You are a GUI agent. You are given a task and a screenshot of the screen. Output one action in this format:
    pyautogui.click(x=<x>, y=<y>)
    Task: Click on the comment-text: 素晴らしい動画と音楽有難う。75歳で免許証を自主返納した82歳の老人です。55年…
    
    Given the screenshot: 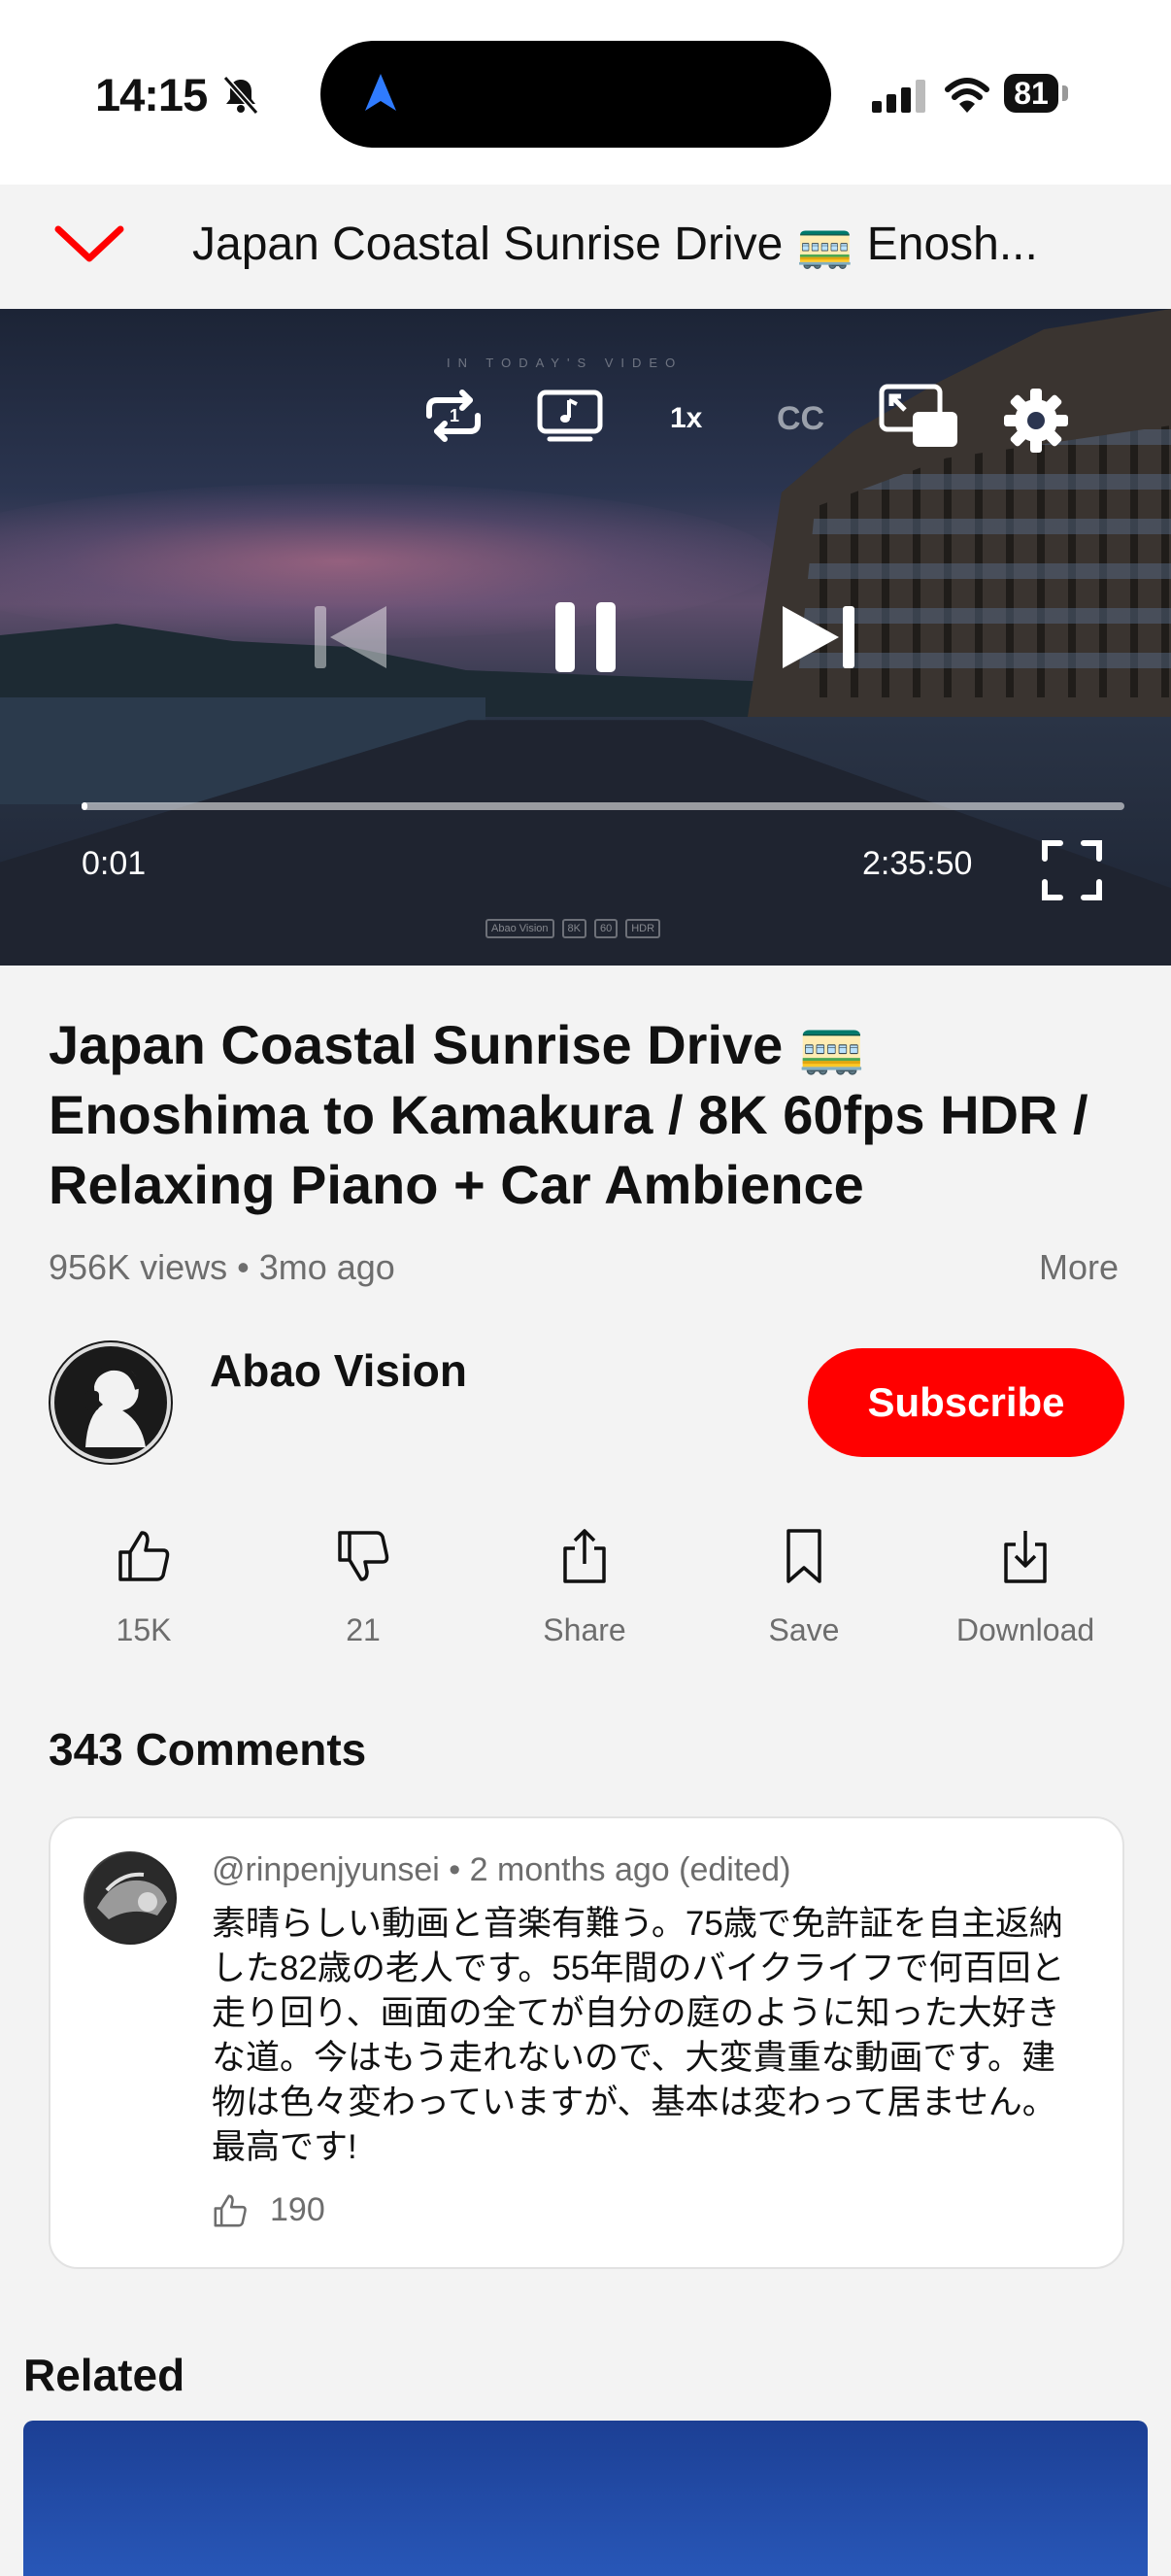 What is the action you would take?
    pyautogui.click(x=638, y=2035)
    